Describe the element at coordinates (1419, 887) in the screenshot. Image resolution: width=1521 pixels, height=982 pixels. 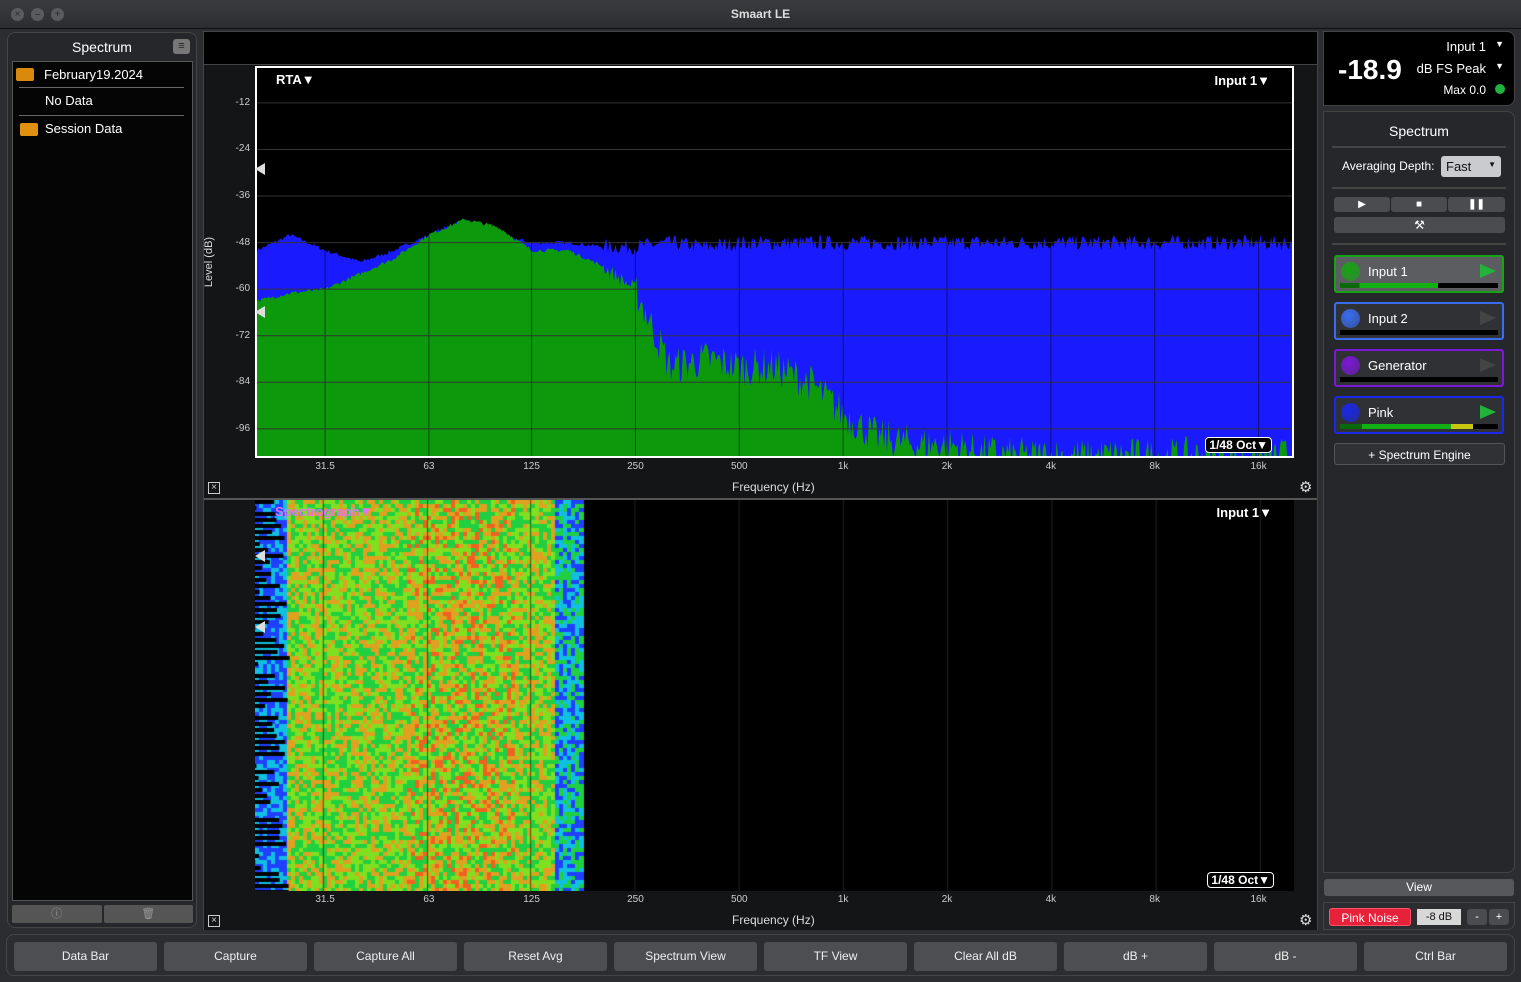
I see `view-button: View` at that location.